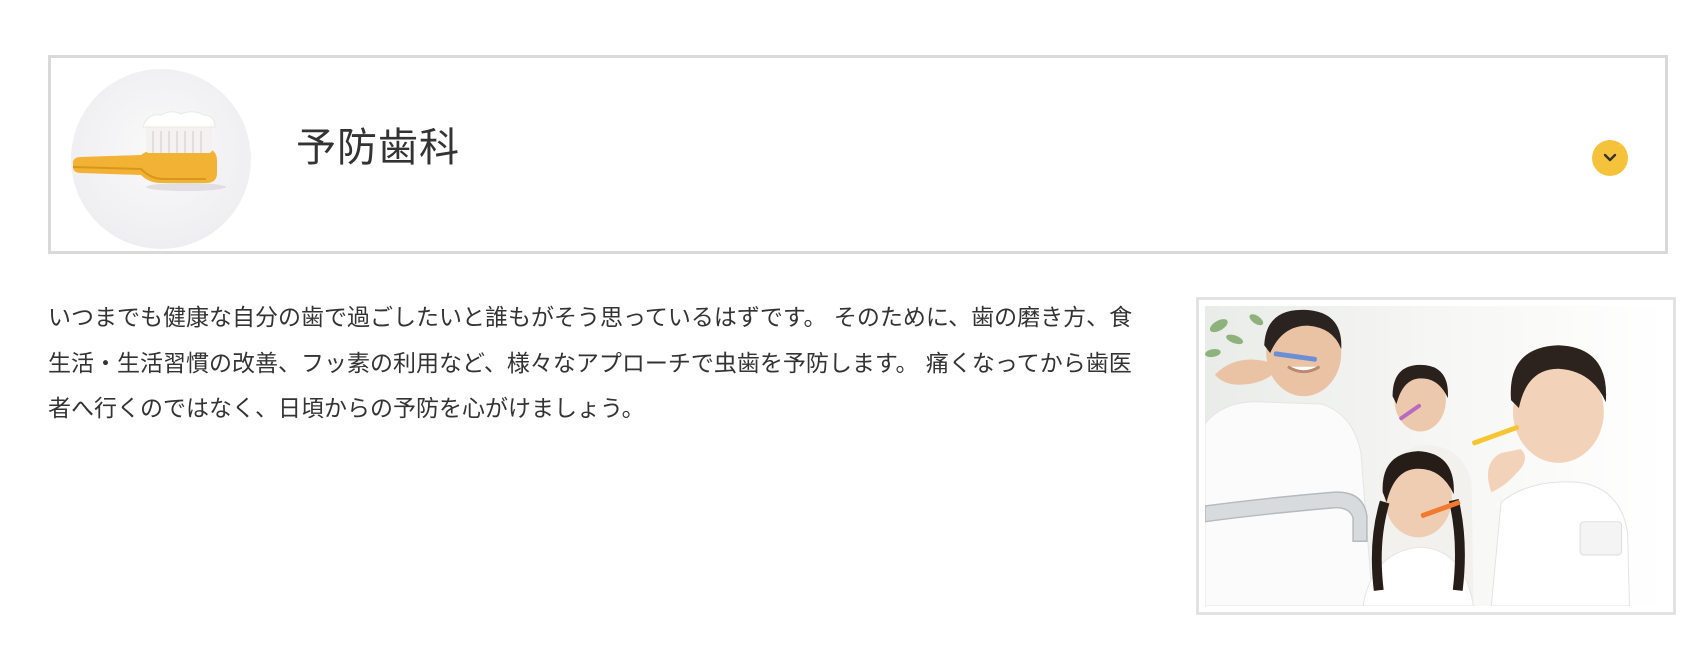  What do you see at coordinates (149, 151) in the screenshot?
I see `toothbrush-icon` at bounding box center [149, 151].